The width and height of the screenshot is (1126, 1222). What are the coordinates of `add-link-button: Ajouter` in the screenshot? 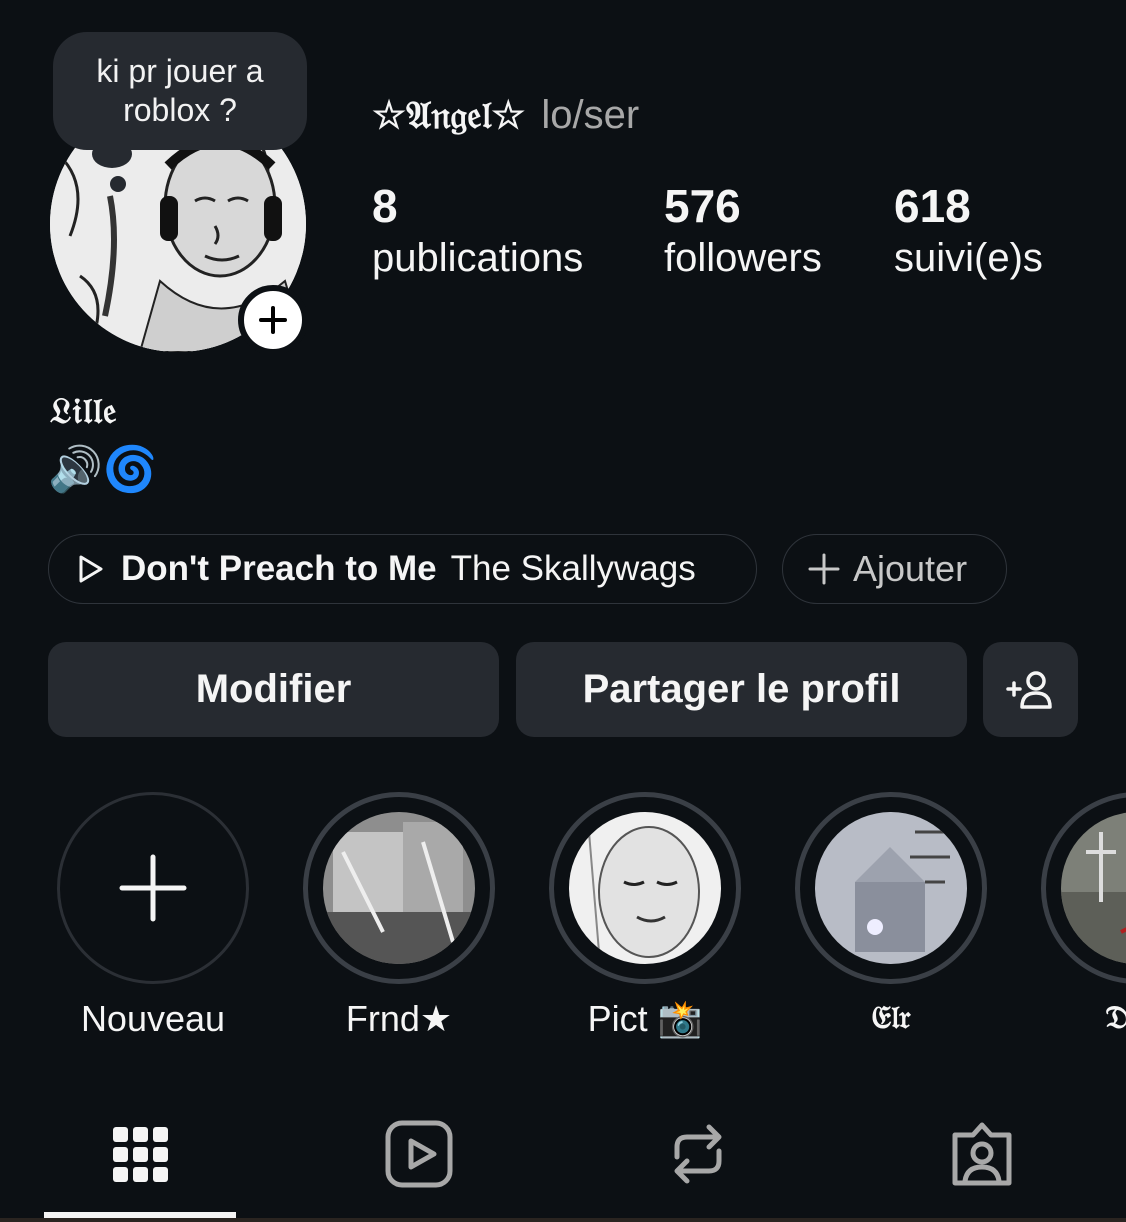 It's located at (894, 569).